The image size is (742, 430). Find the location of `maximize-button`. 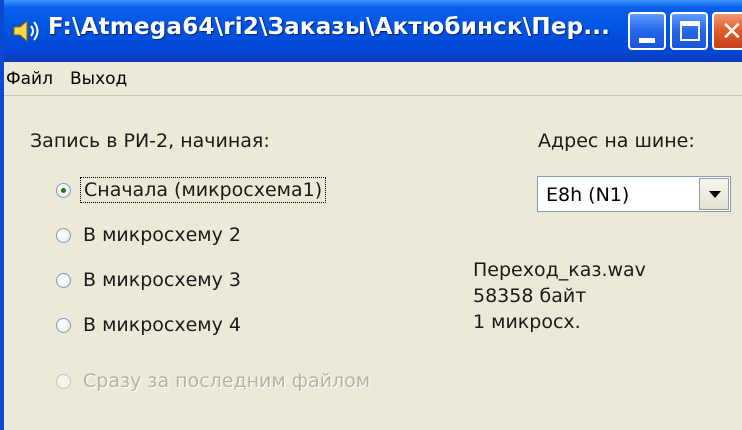

maximize-button is located at coordinates (689, 31).